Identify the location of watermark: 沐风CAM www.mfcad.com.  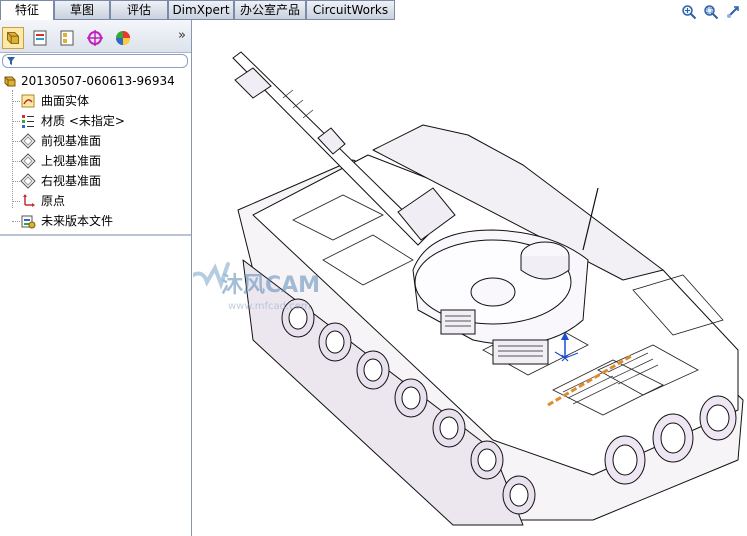
(256, 287).